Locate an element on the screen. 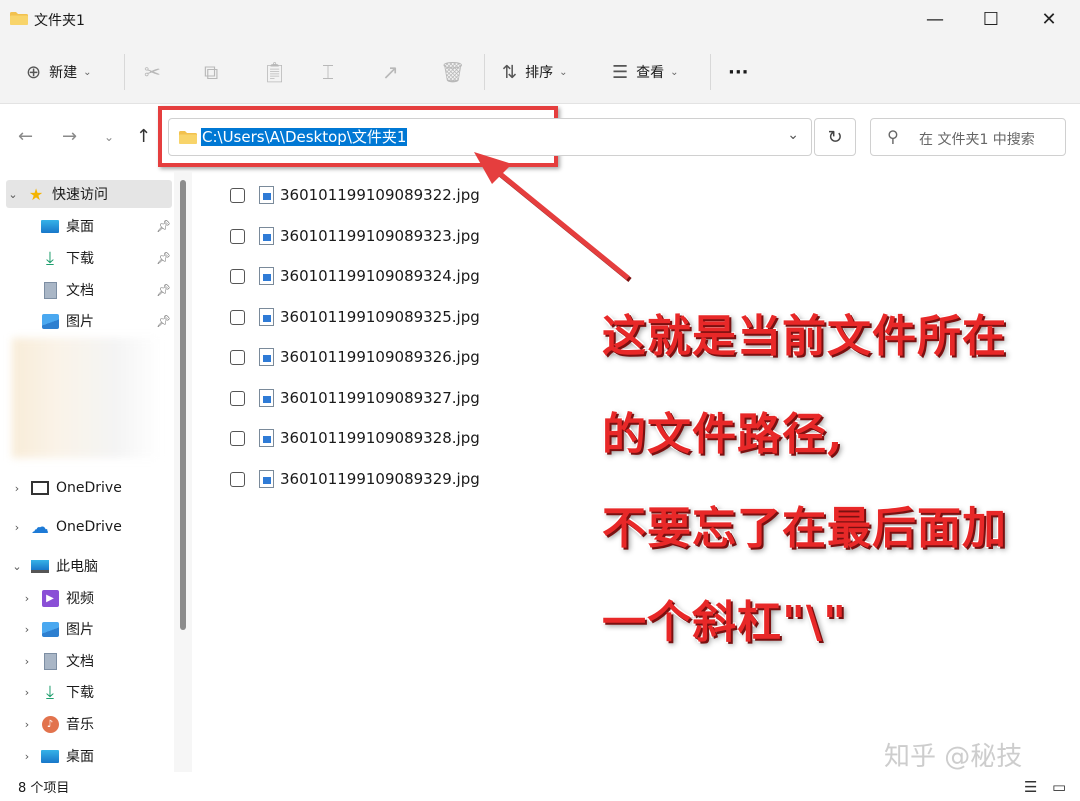 The image size is (1080, 801). copy-button: ⧉ is located at coordinates (211, 72).